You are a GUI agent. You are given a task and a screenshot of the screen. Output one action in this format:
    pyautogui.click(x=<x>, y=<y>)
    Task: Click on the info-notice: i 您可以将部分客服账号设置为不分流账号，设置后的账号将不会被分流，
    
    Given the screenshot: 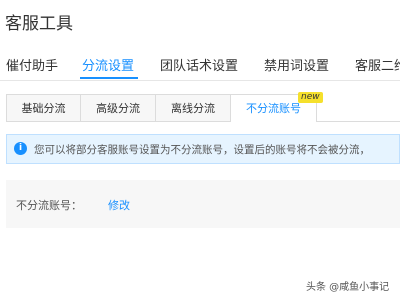 What is the action you would take?
    pyautogui.click(x=203, y=149)
    